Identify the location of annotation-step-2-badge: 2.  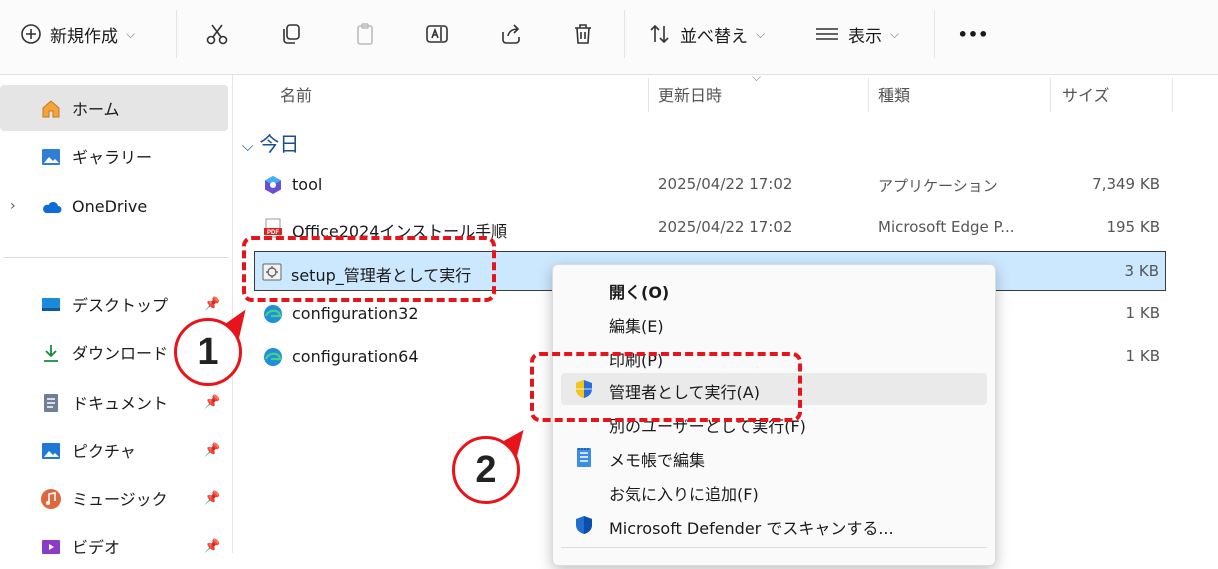
(486, 470).